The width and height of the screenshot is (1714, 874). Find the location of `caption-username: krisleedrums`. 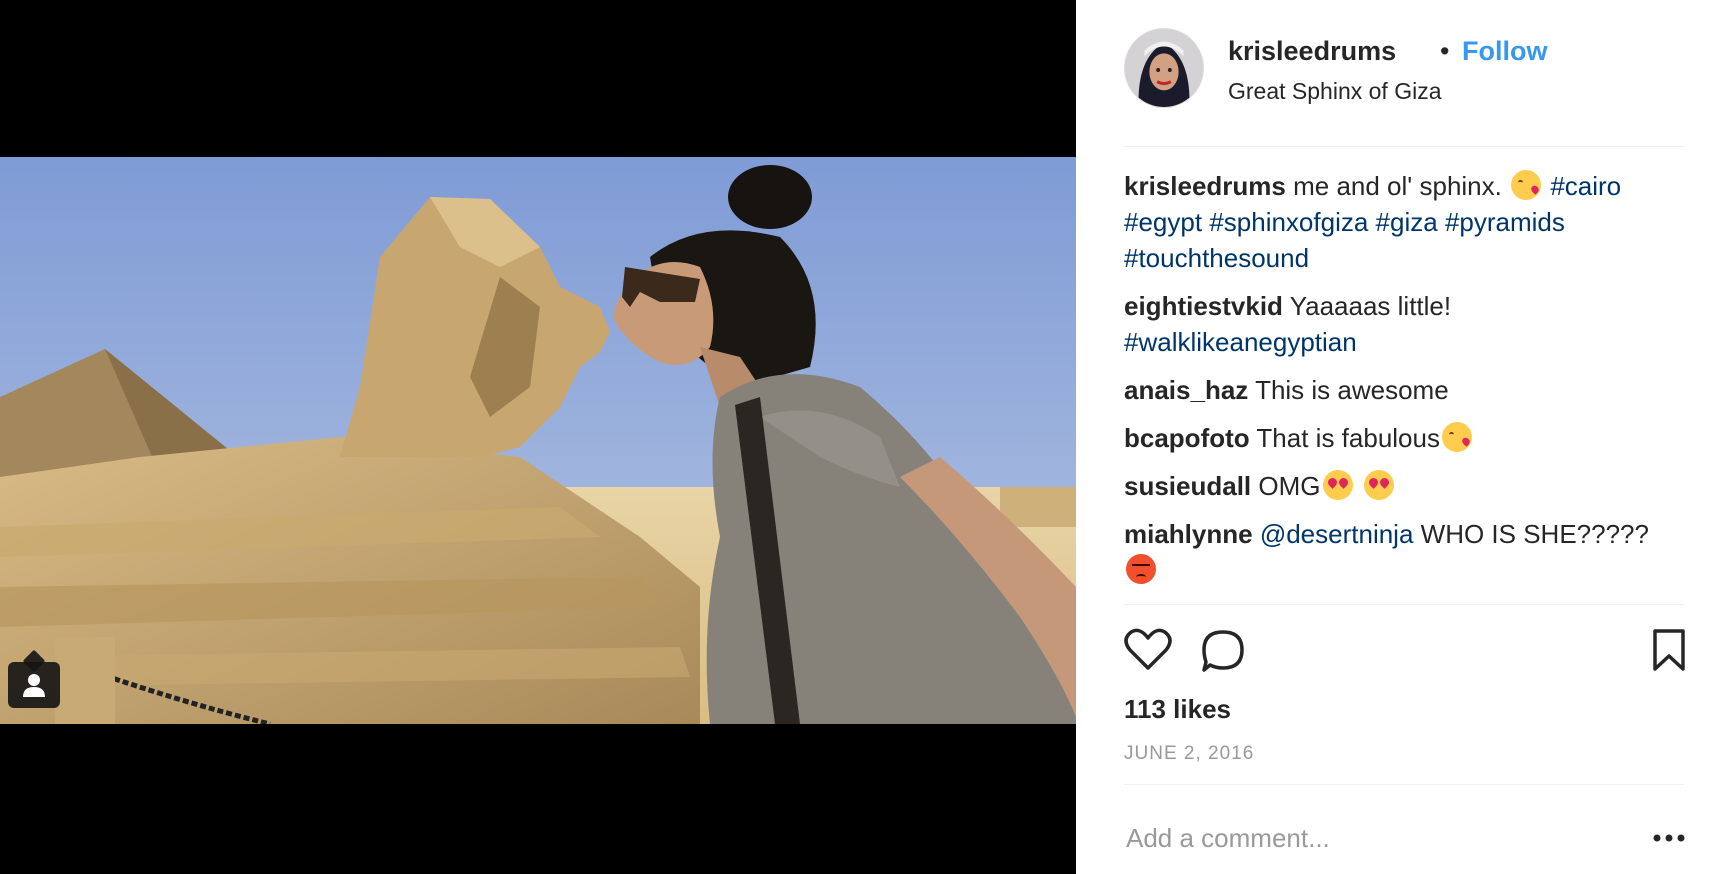

caption-username: krisleedrums is located at coordinates (1205, 186).